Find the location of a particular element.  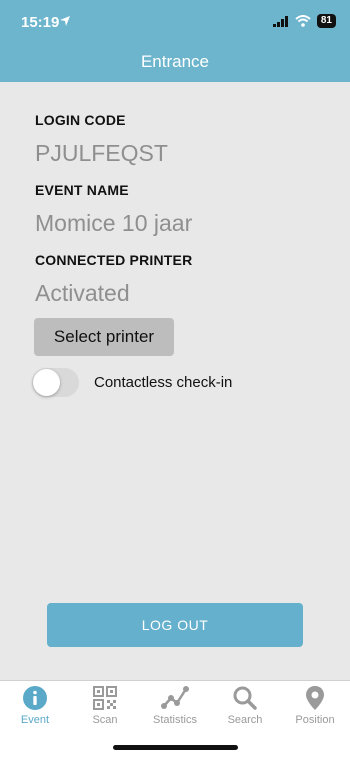

statistics-icon is located at coordinates (175, 697).